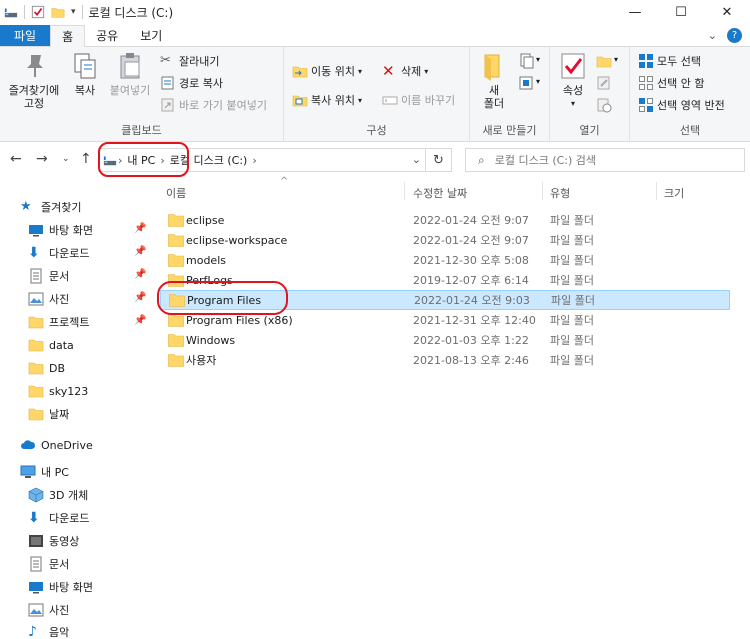 Image resolution: width=750 pixels, height=639 pixels. I want to click on tab-view: 보기, so click(151, 35).